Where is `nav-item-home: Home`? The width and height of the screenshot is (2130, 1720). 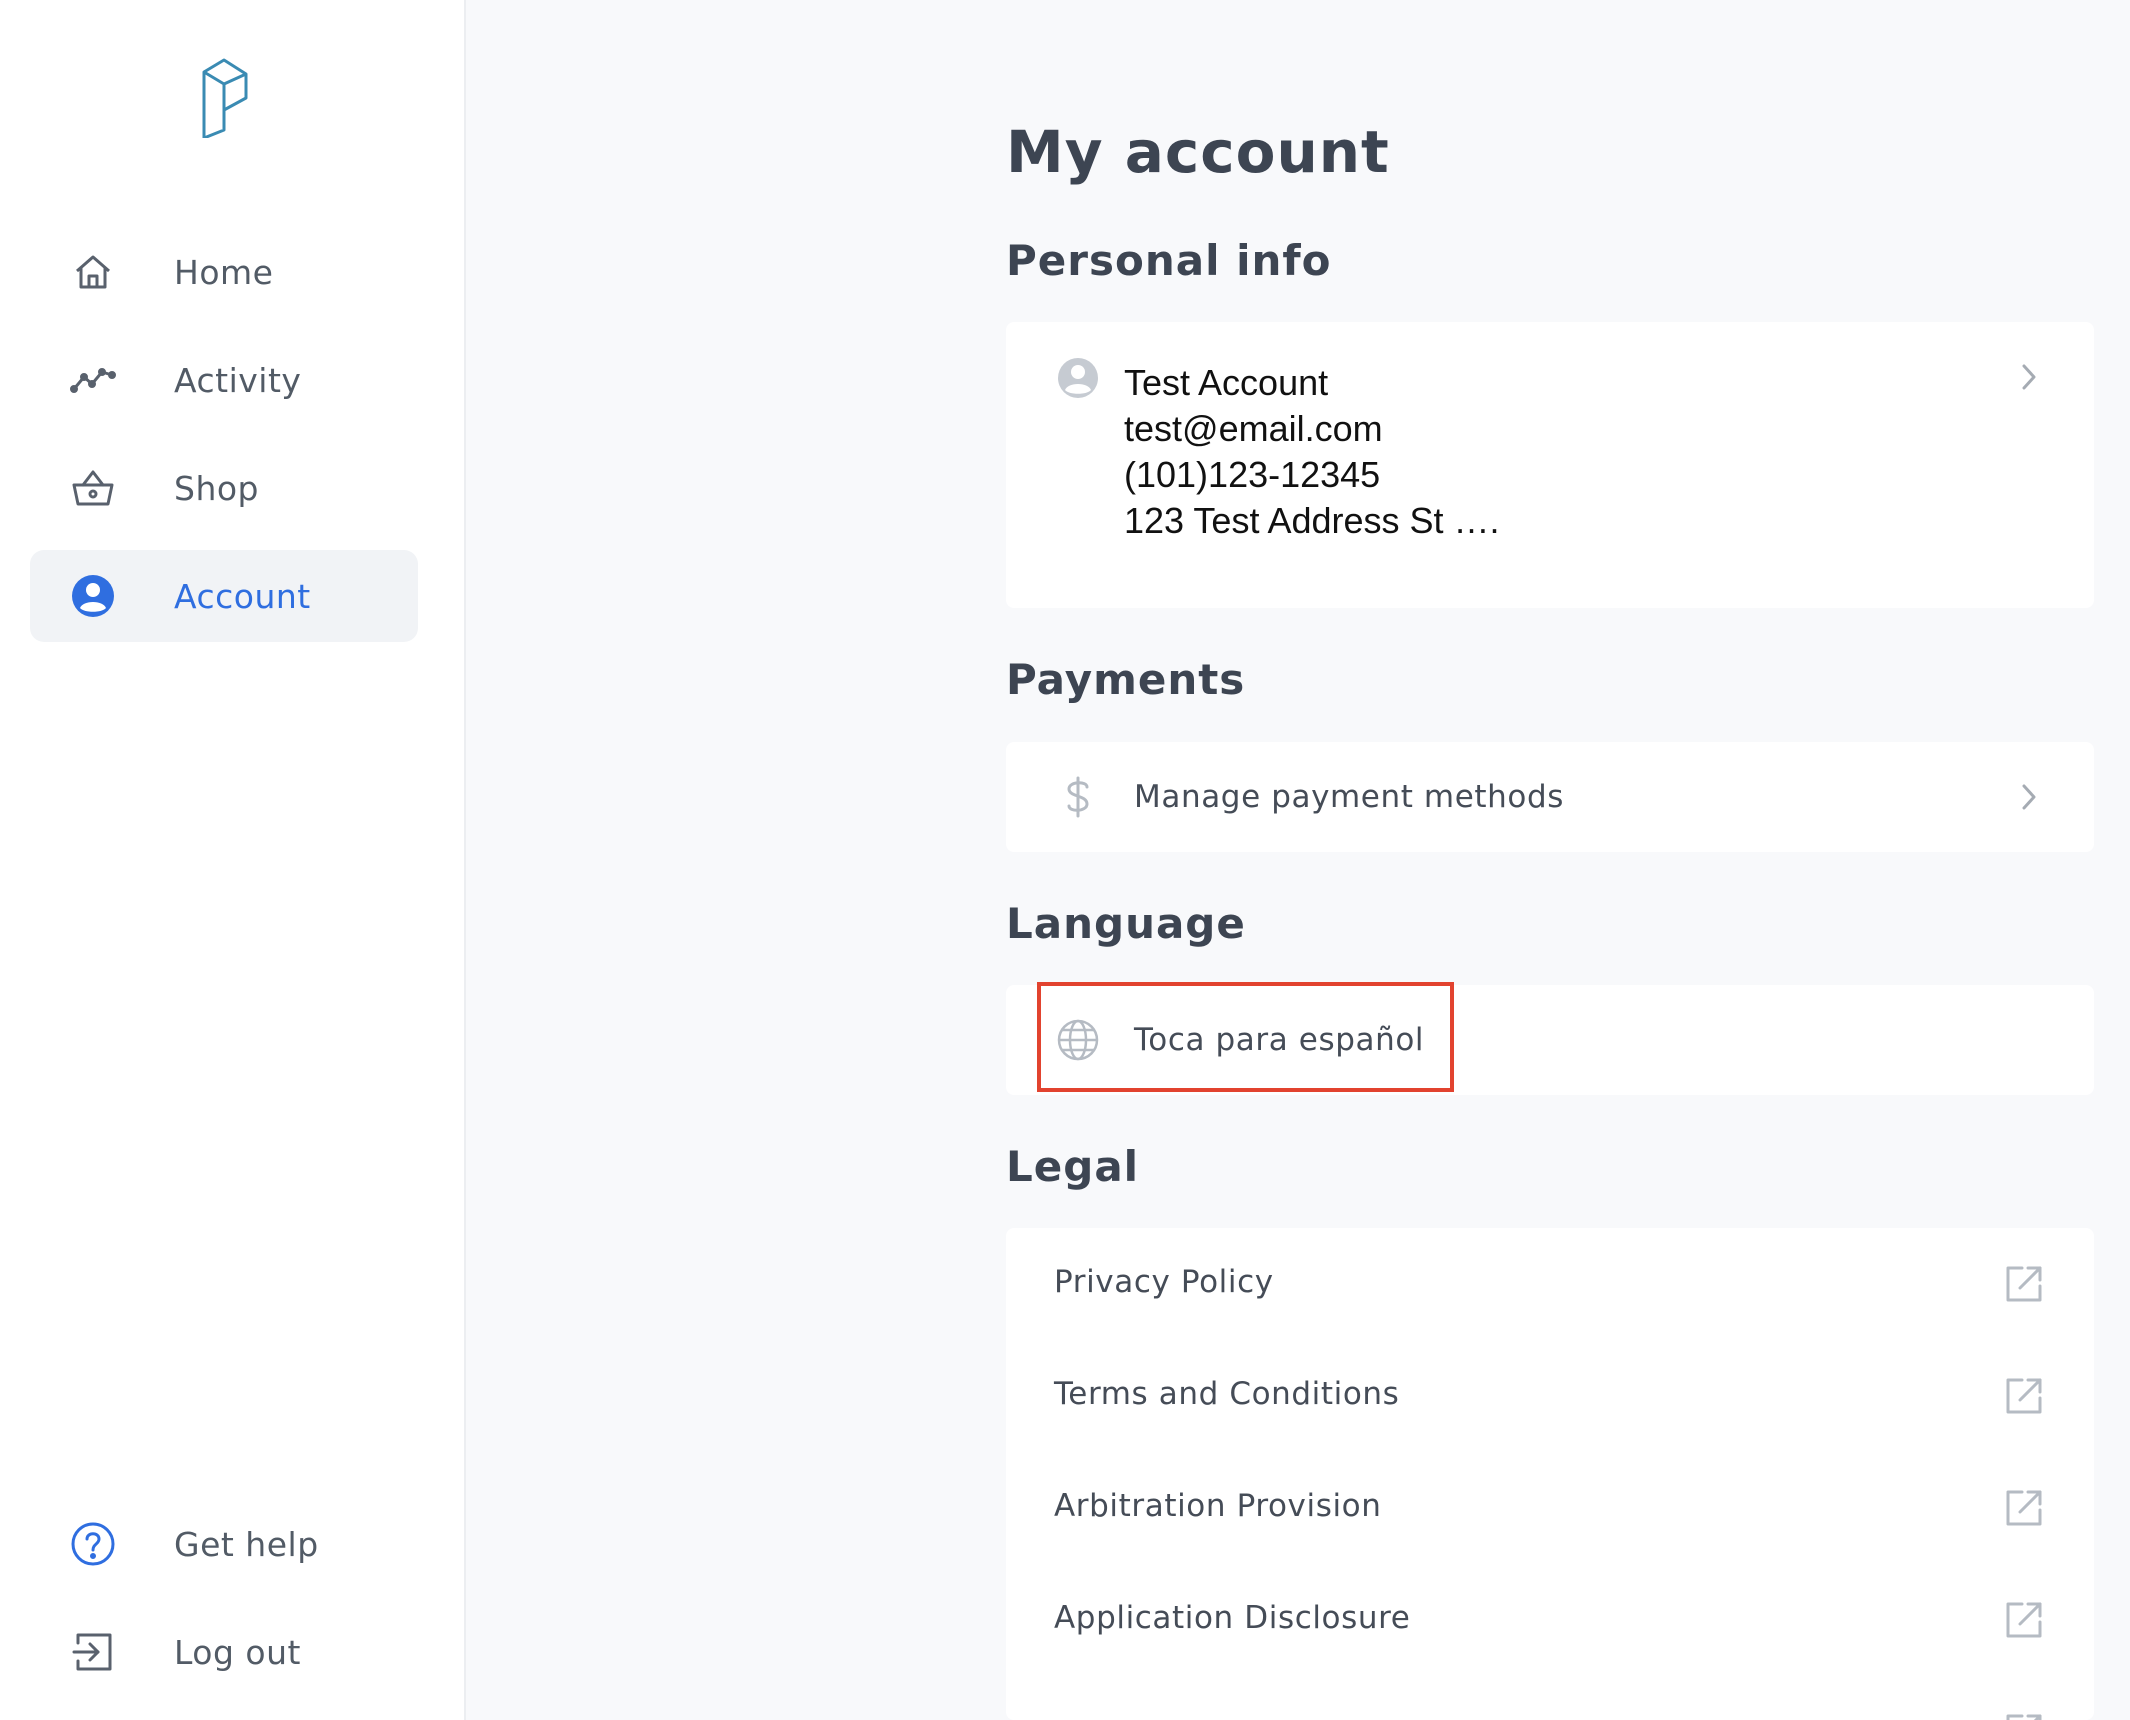 nav-item-home: Home is located at coordinates (224, 272).